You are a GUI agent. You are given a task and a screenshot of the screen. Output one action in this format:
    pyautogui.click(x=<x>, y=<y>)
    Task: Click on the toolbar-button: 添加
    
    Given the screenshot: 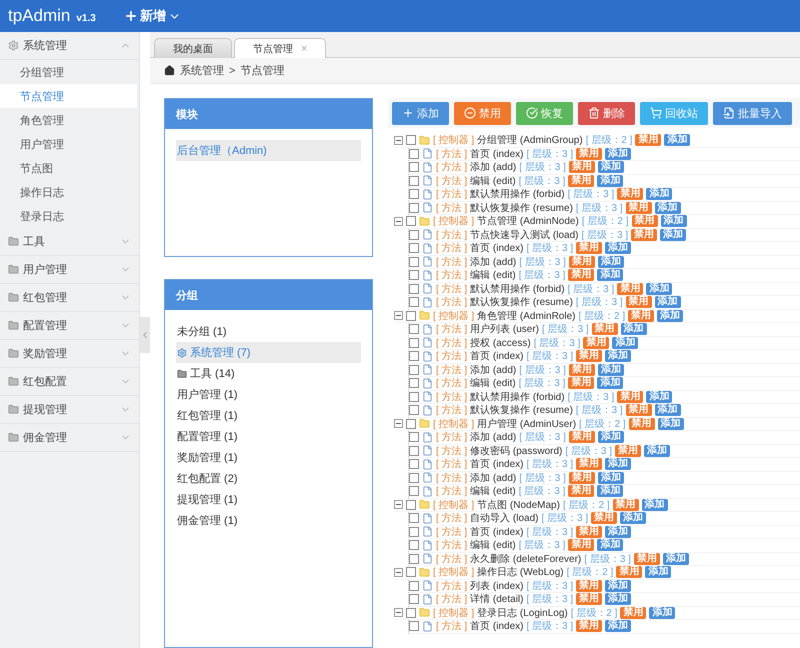 What is the action you would take?
    pyautogui.click(x=420, y=113)
    